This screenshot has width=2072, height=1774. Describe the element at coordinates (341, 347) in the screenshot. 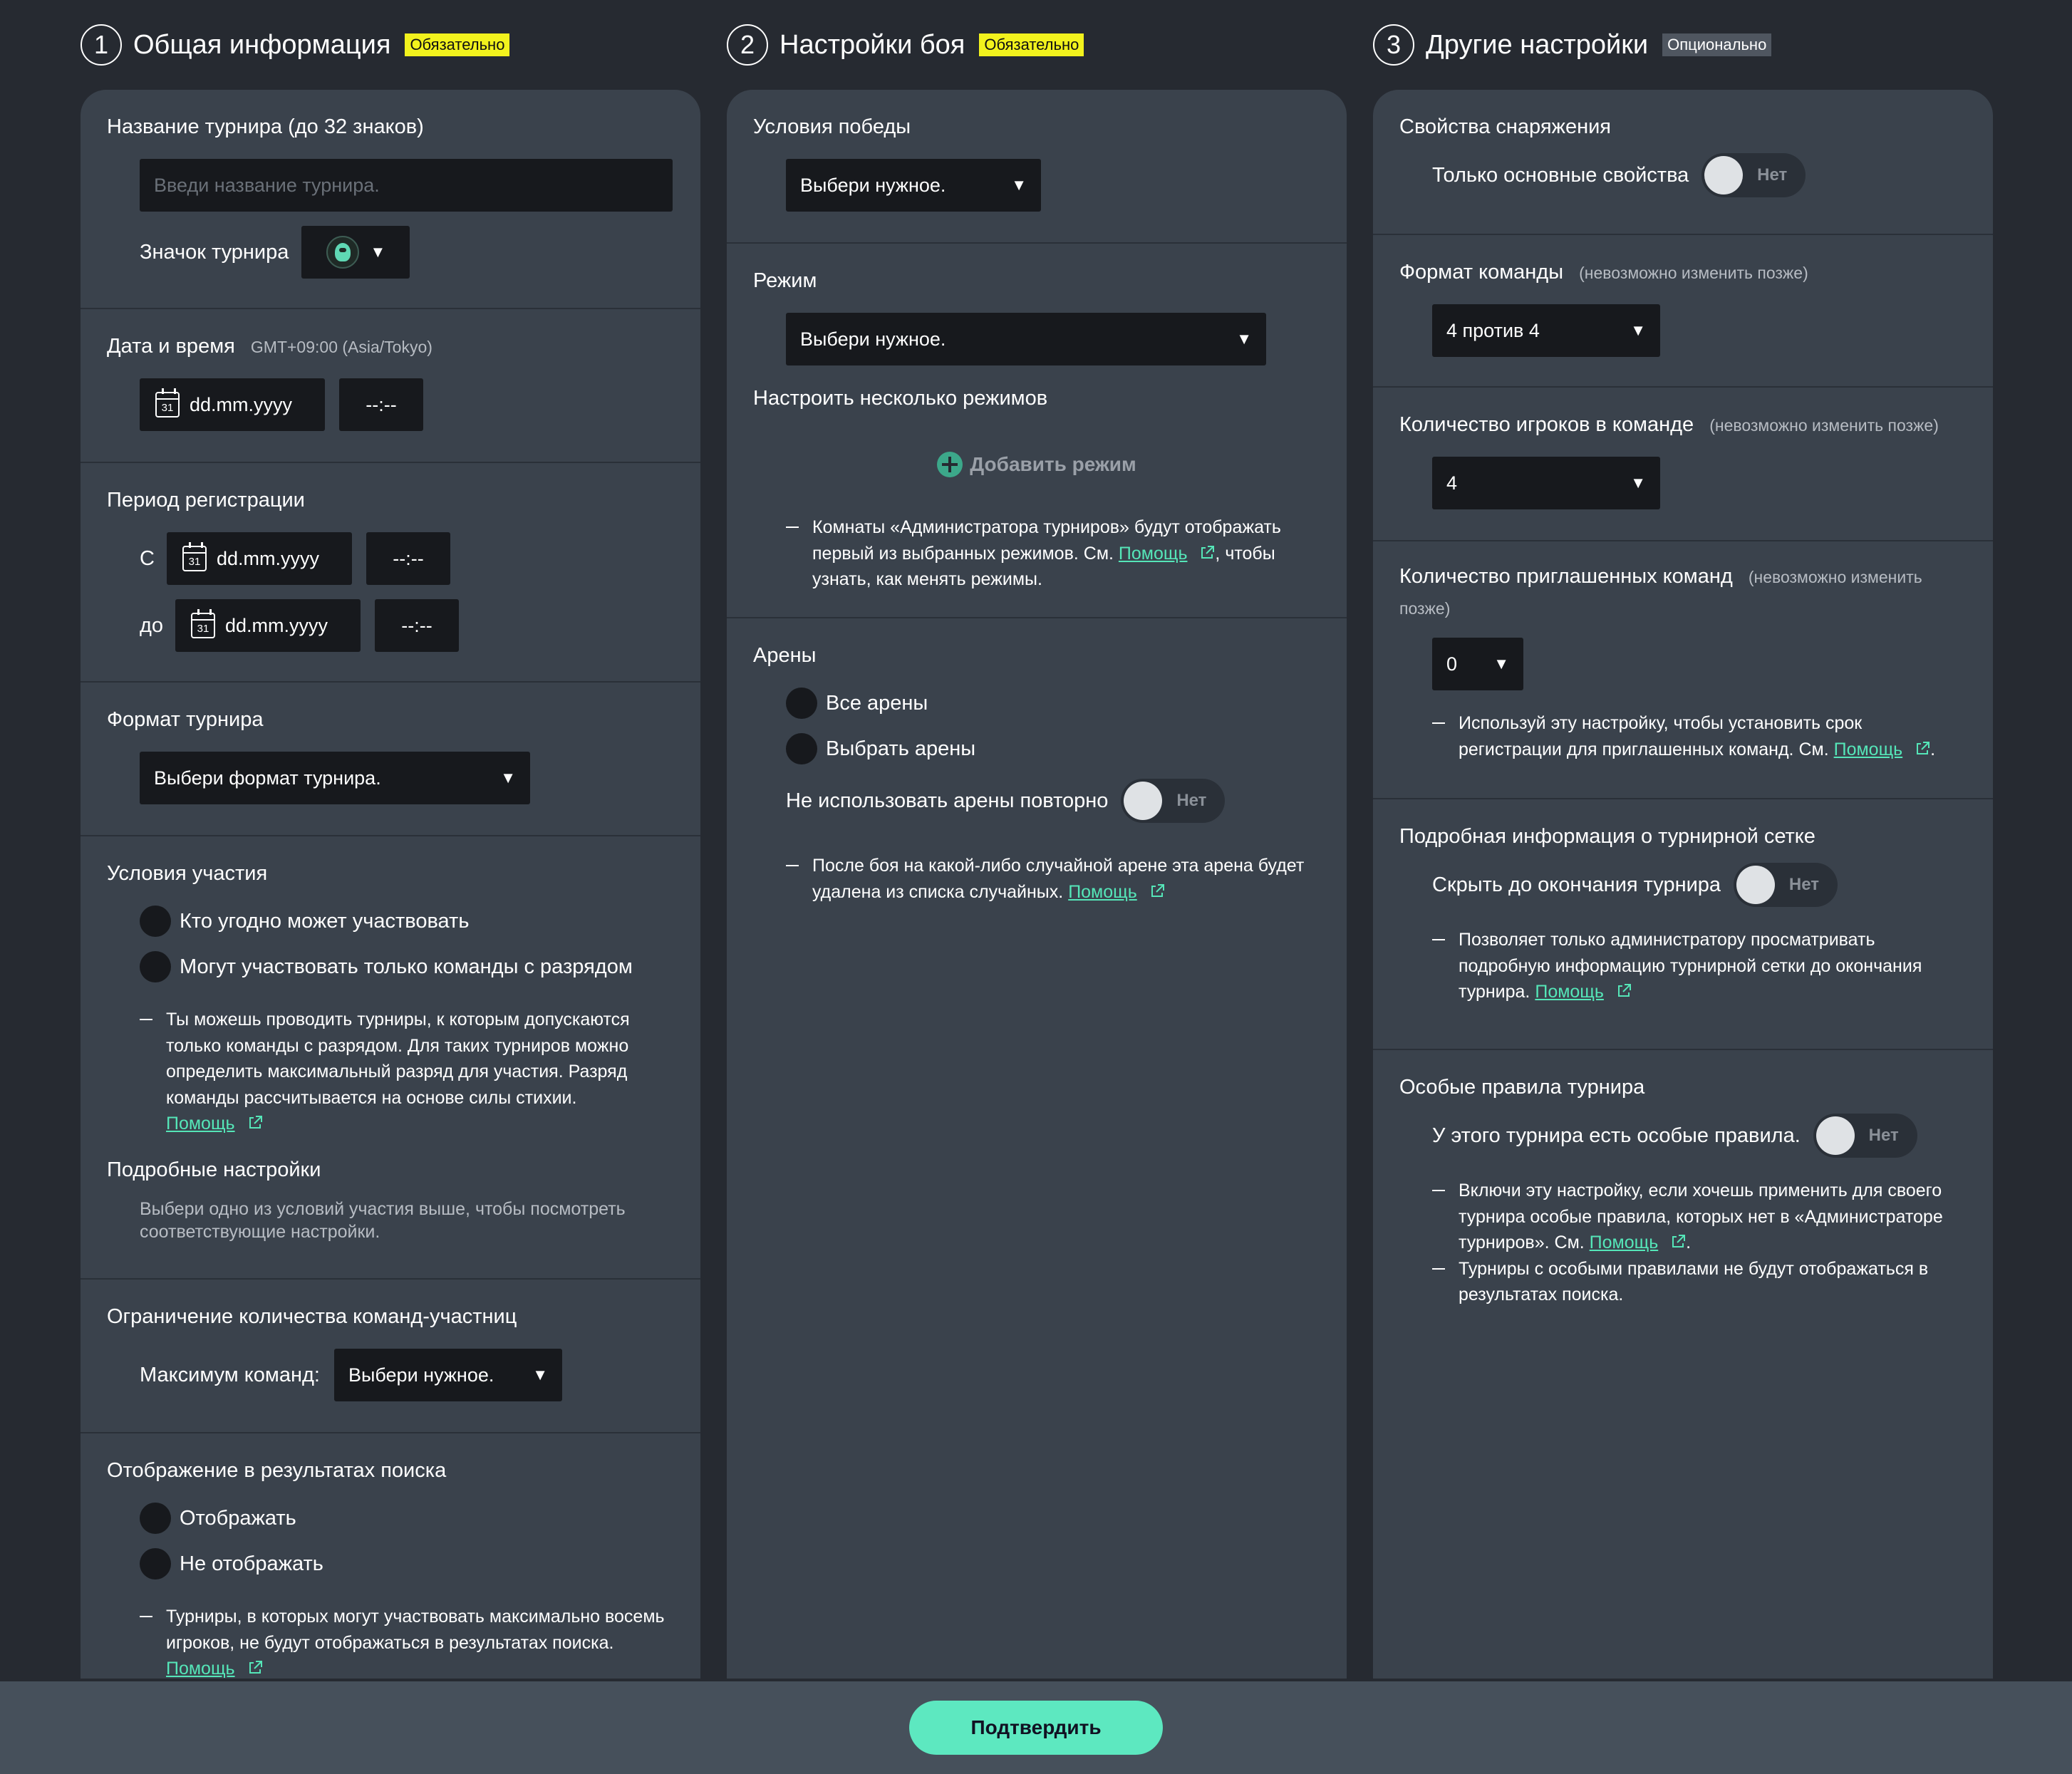

I see `timezone-label: GMT+09:00 (Asia/Tokyo)` at that location.